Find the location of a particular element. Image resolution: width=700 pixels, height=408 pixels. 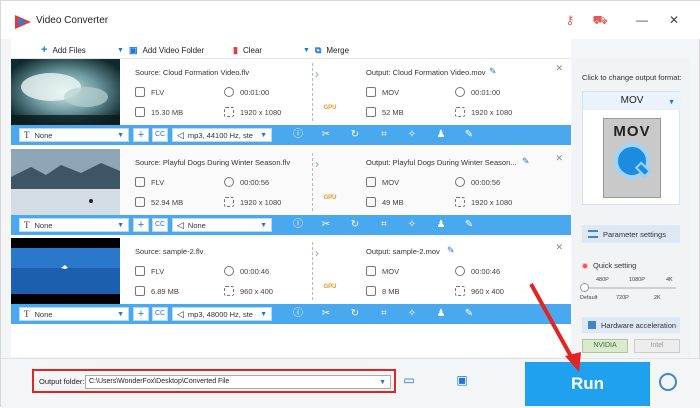

merge-icon: ⧉ is located at coordinates (318, 49).